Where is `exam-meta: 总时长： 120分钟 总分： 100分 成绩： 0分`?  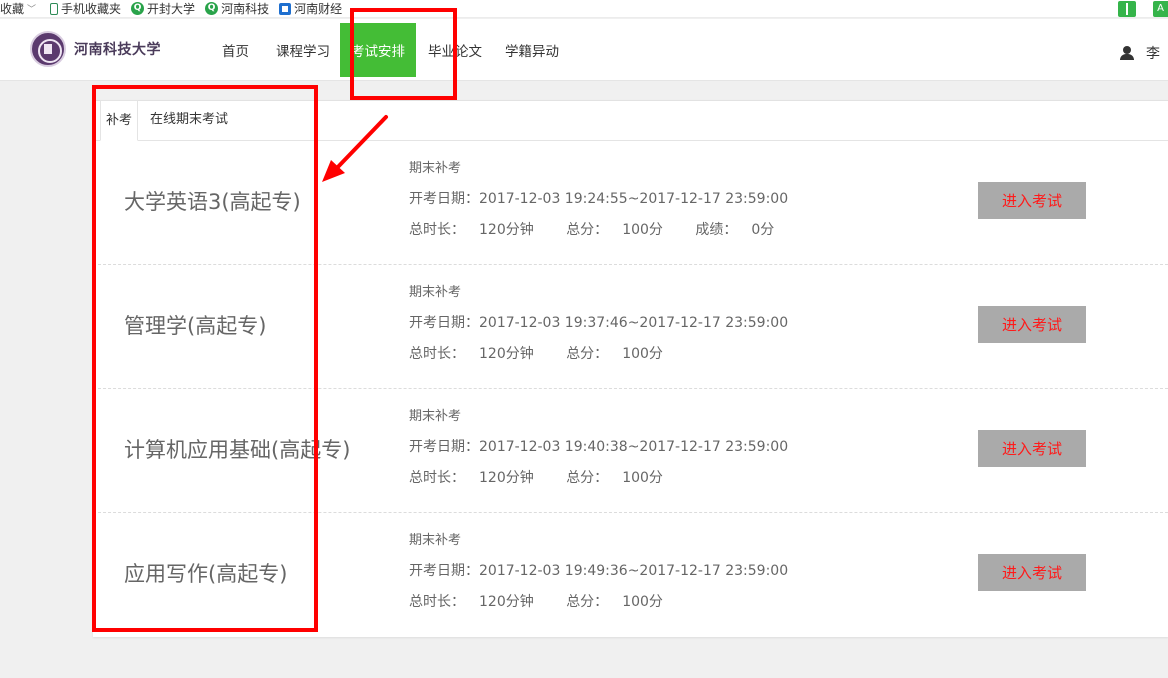
exam-meta: 总时长： 120分钟 总分： 100分 成绩： 0分 is located at coordinates (605, 230).